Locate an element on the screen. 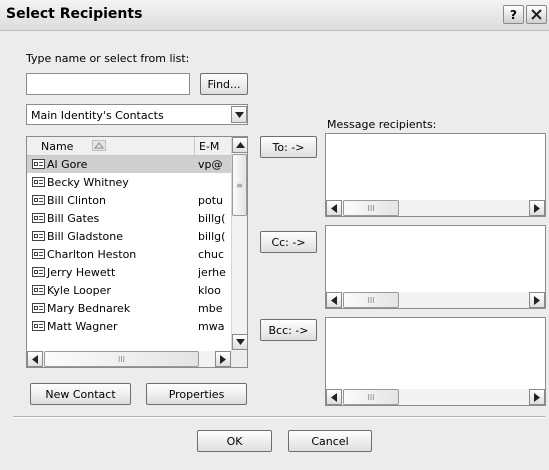  type-name-label: Type name or select from list: is located at coordinates (108, 58).